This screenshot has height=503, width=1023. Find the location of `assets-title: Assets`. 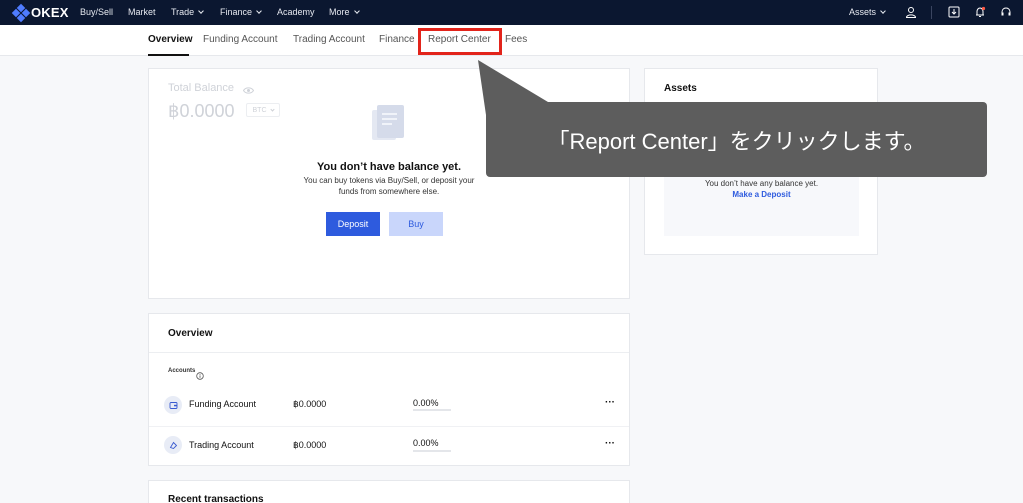

assets-title: Assets is located at coordinates (680, 88).